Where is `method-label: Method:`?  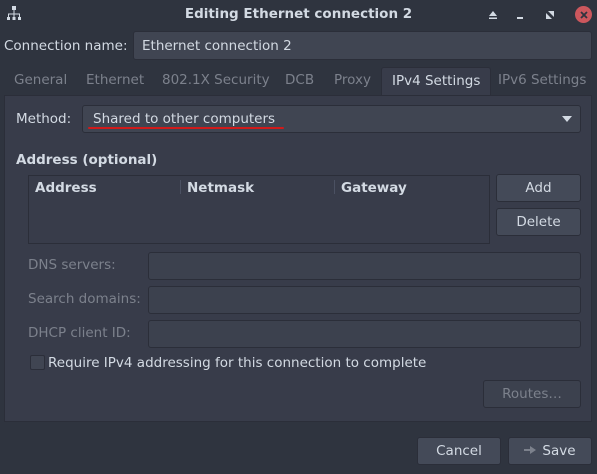 method-label: Method: is located at coordinates (44, 119).